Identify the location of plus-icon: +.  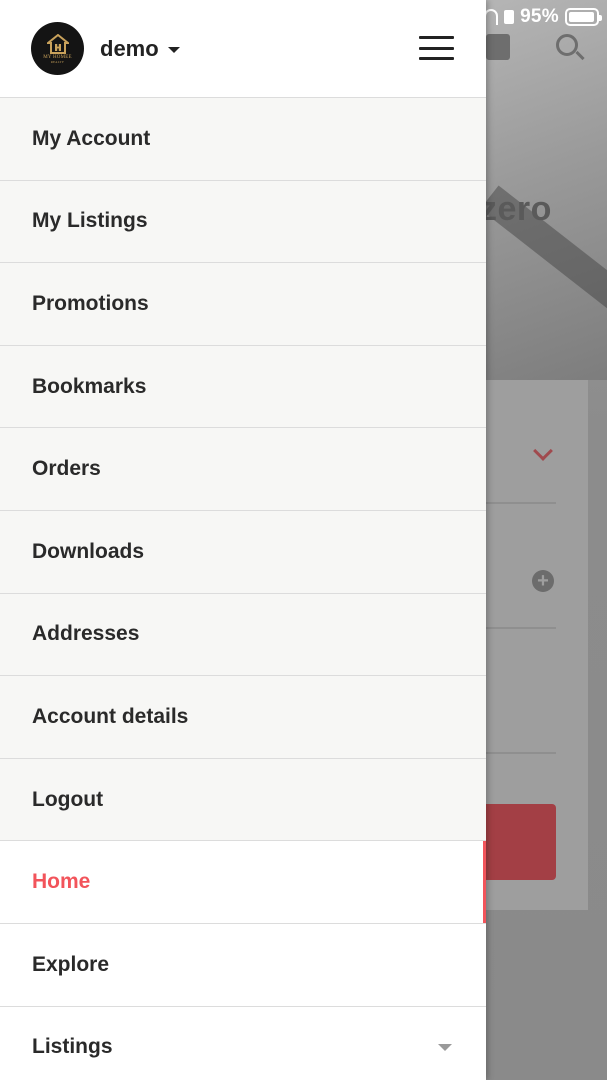
(543, 581).